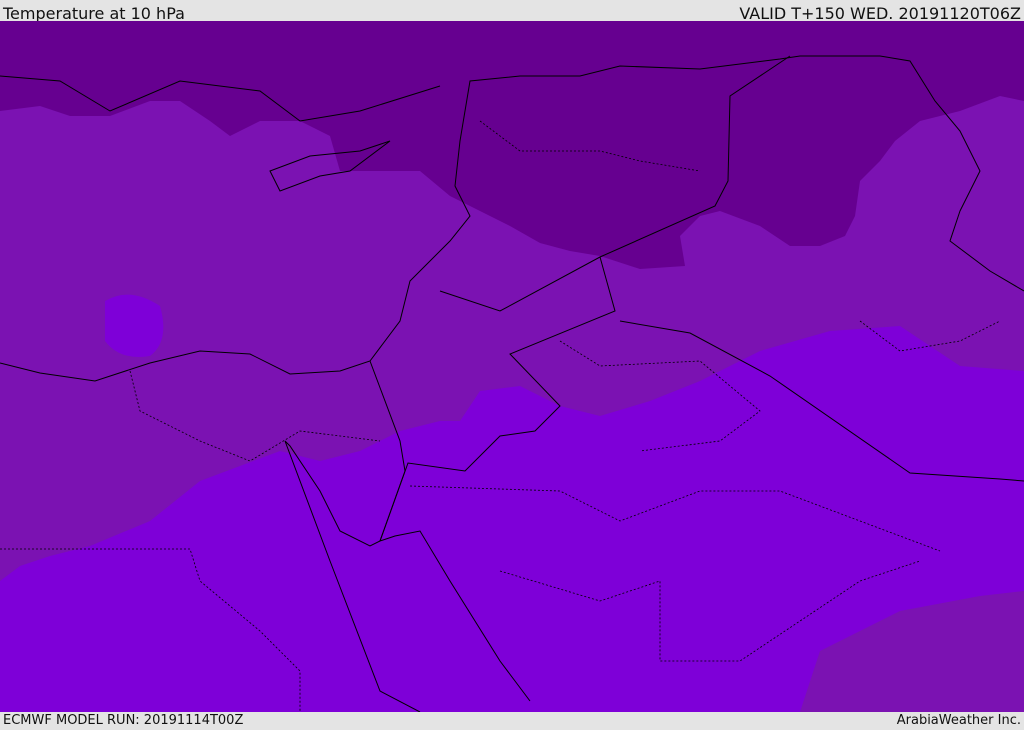 The height and width of the screenshot is (730, 1024). What do you see at coordinates (134, 325) in the screenshot?
I see `warm-blob` at bounding box center [134, 325].